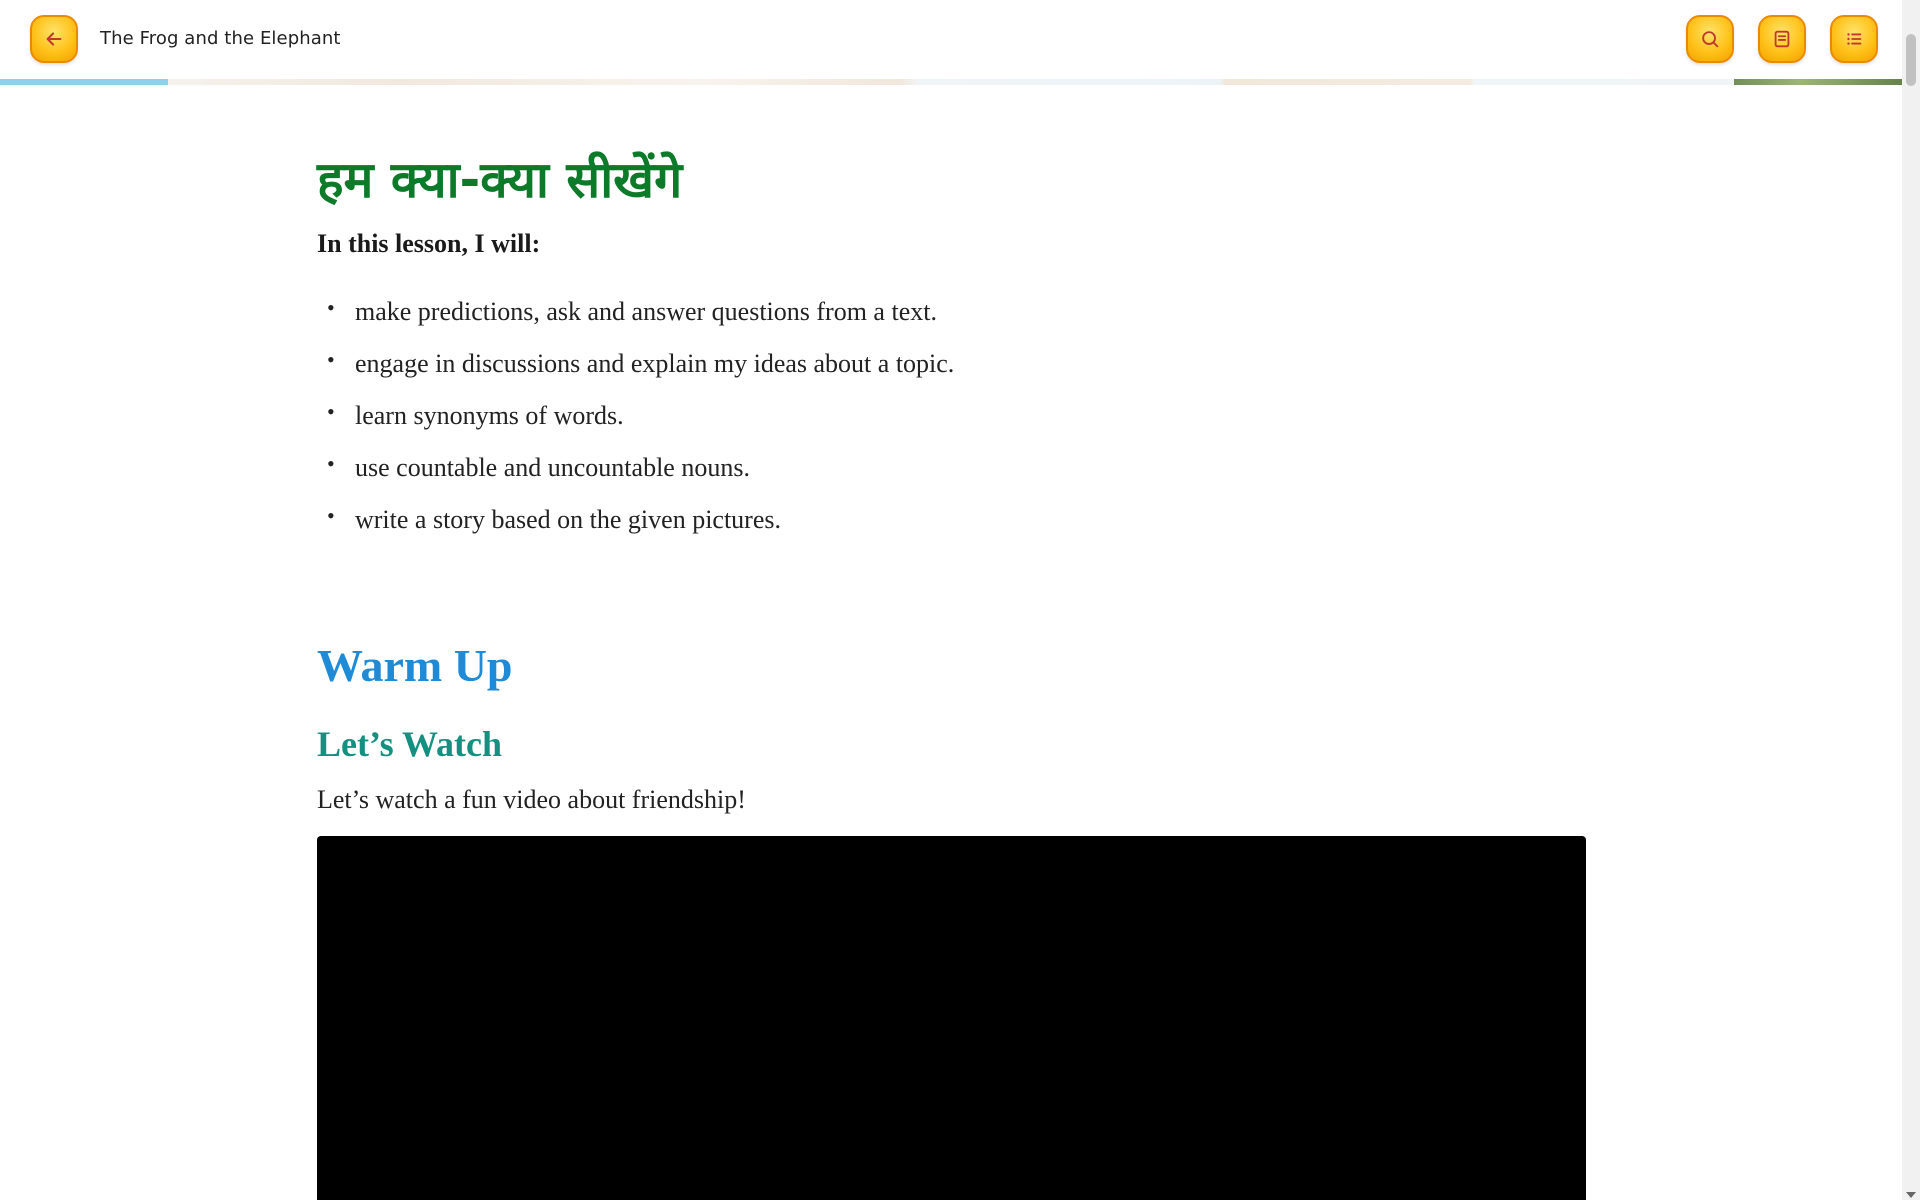 The image size is (1920, 1200). I want to click on scrollbar-thumb, so click(1911, 60).